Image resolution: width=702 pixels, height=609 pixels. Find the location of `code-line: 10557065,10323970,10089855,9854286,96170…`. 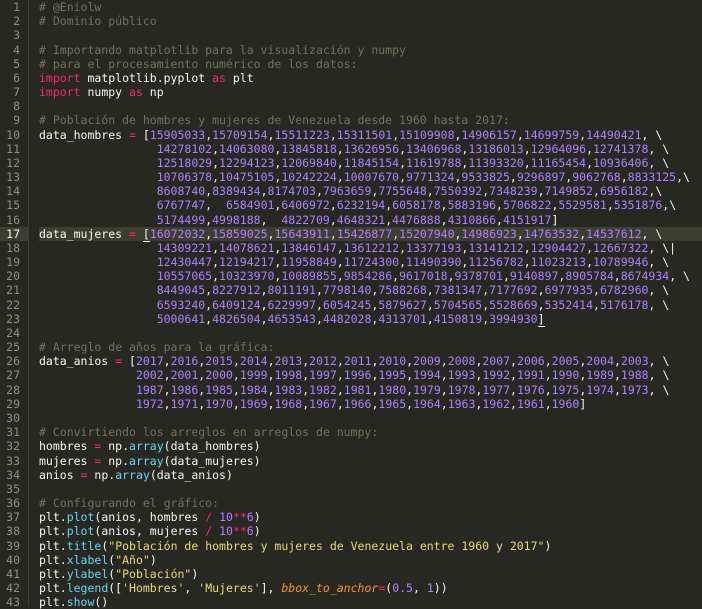

code-line: 10557065,10323970,10089855,9854286,96170… is located at coordinates (370, 276).